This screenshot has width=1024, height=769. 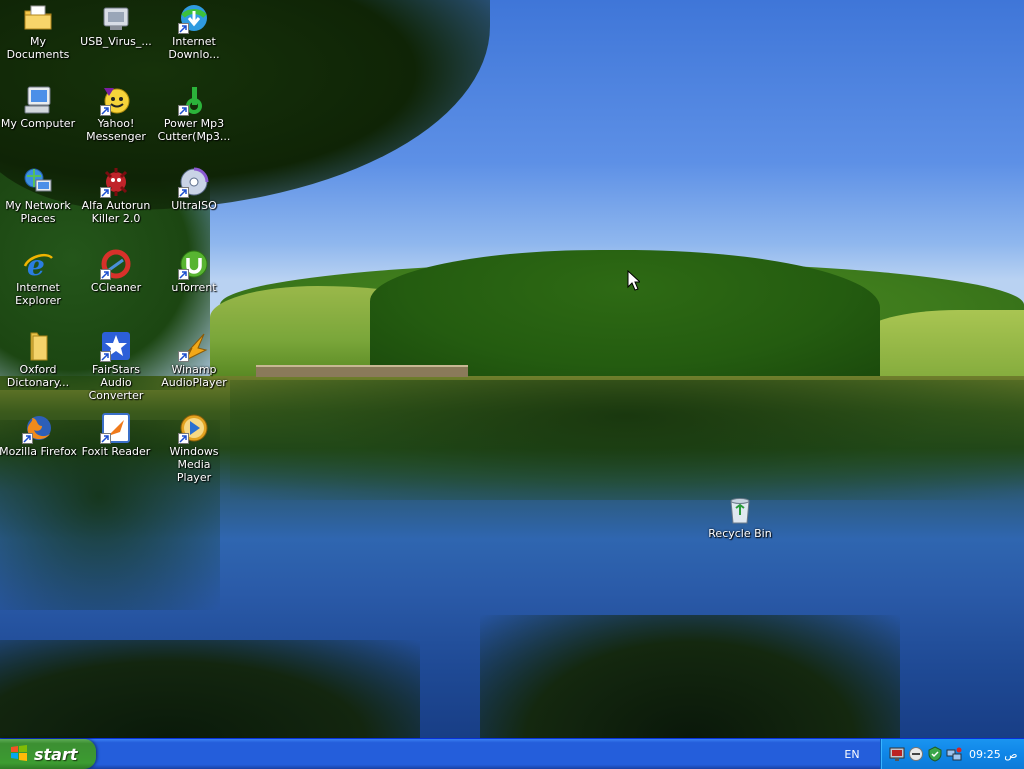 I want to click on my-network-places-icon, so click(x=38, y=182).